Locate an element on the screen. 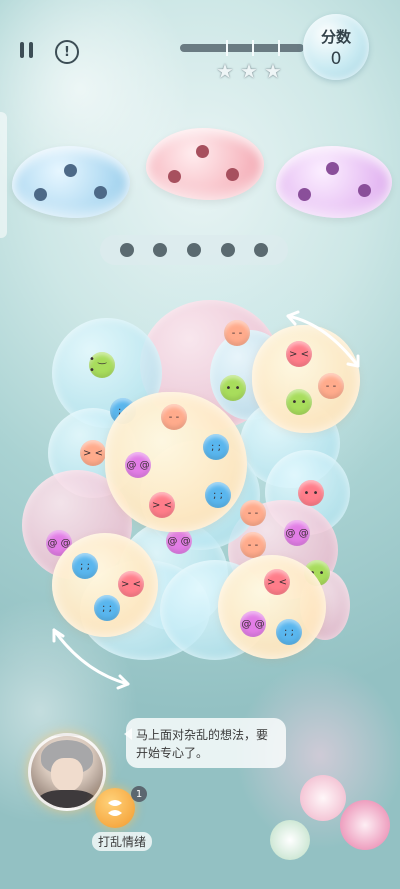 The height and width of the screenshot is (889, 400). shuffle-icon is located at coordinates (115, 808).